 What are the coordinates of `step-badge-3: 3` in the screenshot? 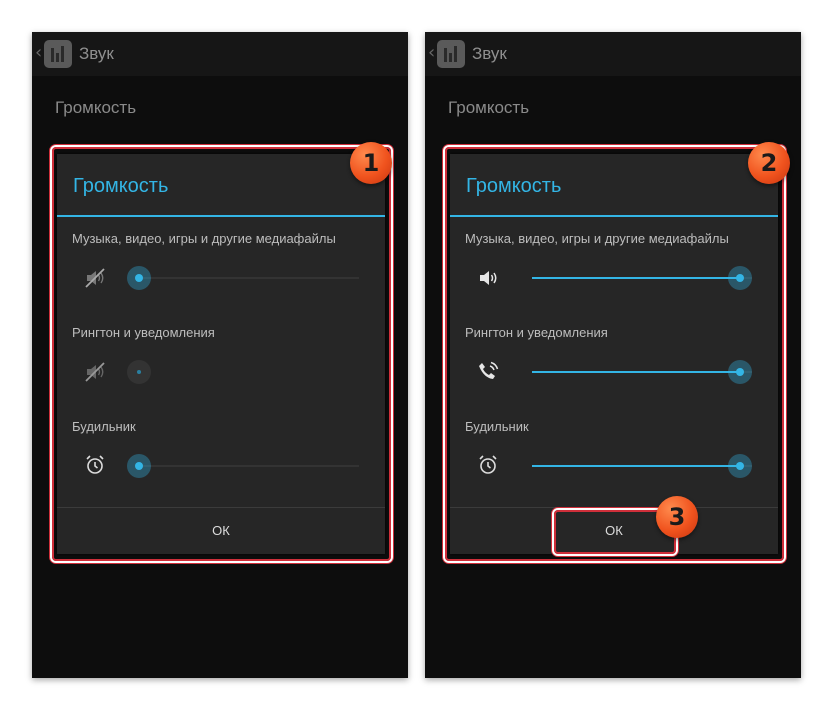 It's located at (677, 517).